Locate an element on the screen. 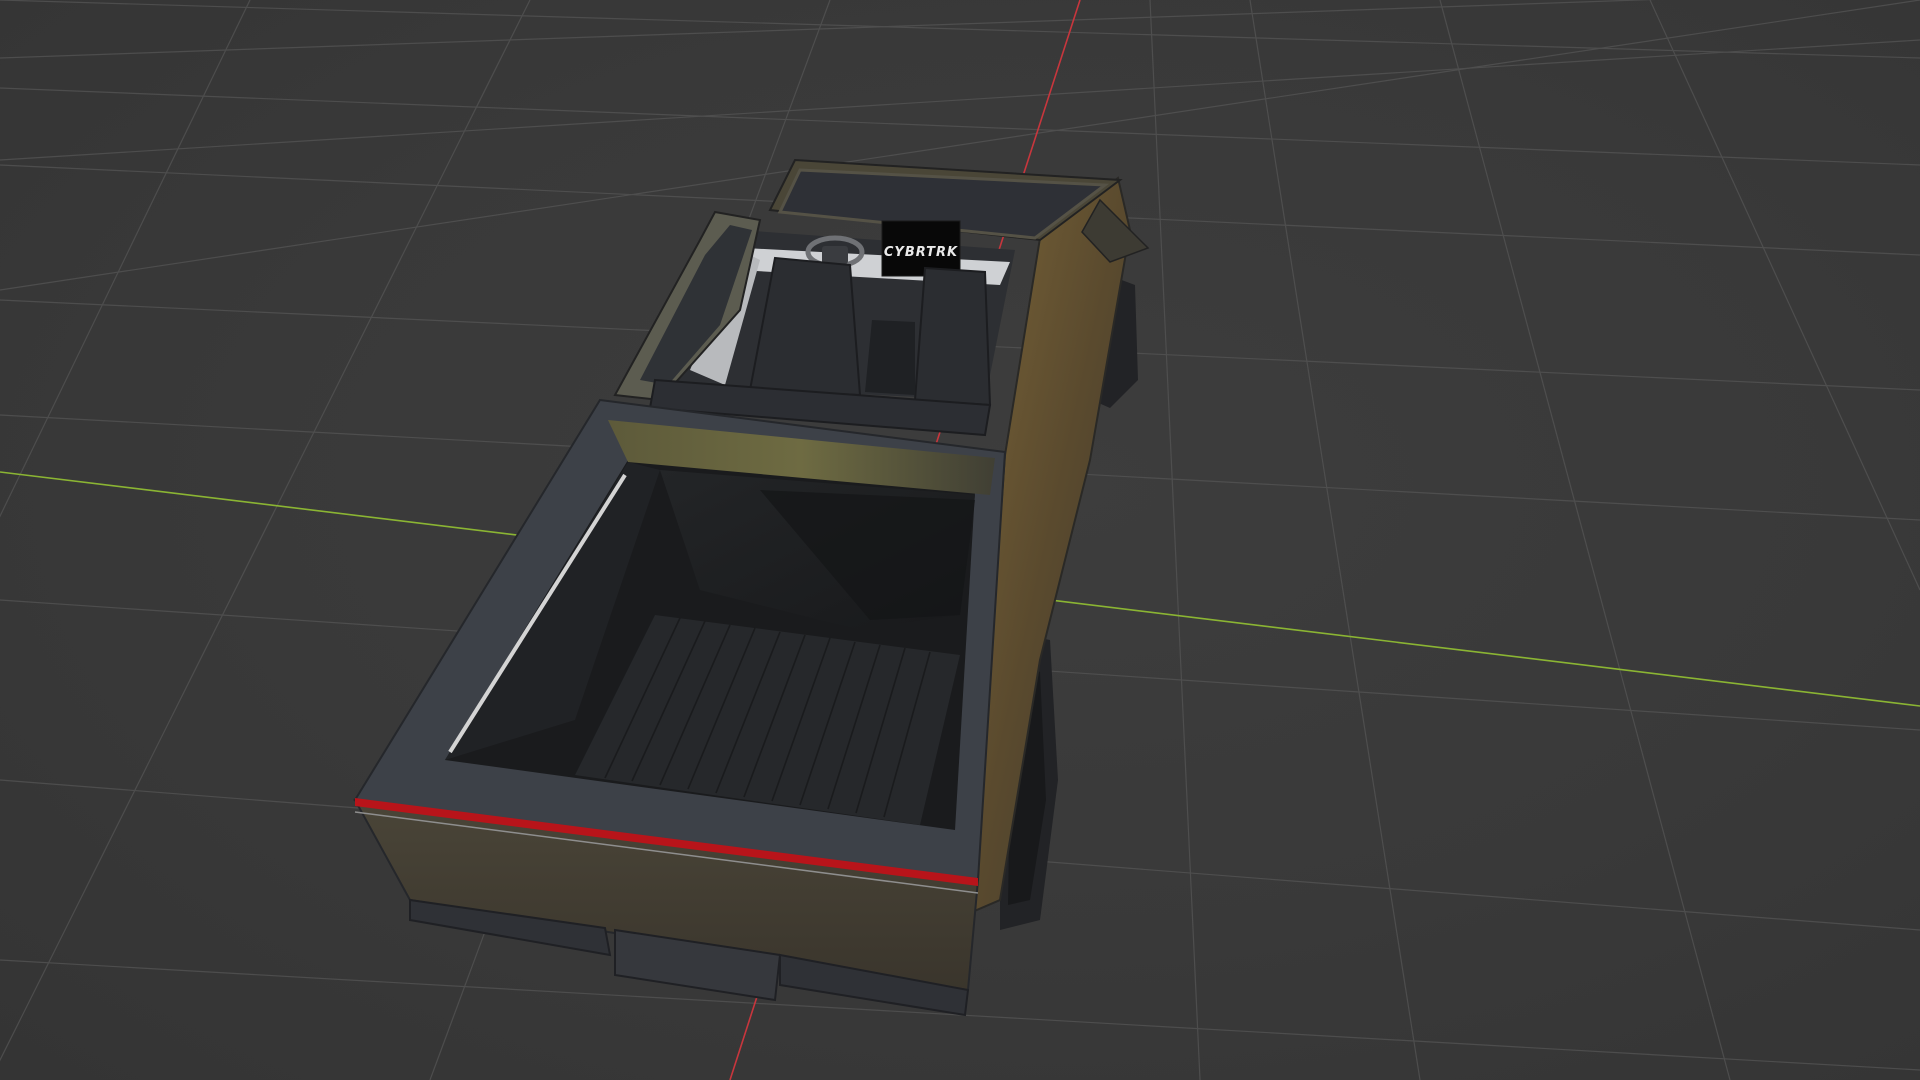 This screenshot has height=1080, width=1920. screen-logo-text: CYBRTRK is located at coordinates (921, 252).